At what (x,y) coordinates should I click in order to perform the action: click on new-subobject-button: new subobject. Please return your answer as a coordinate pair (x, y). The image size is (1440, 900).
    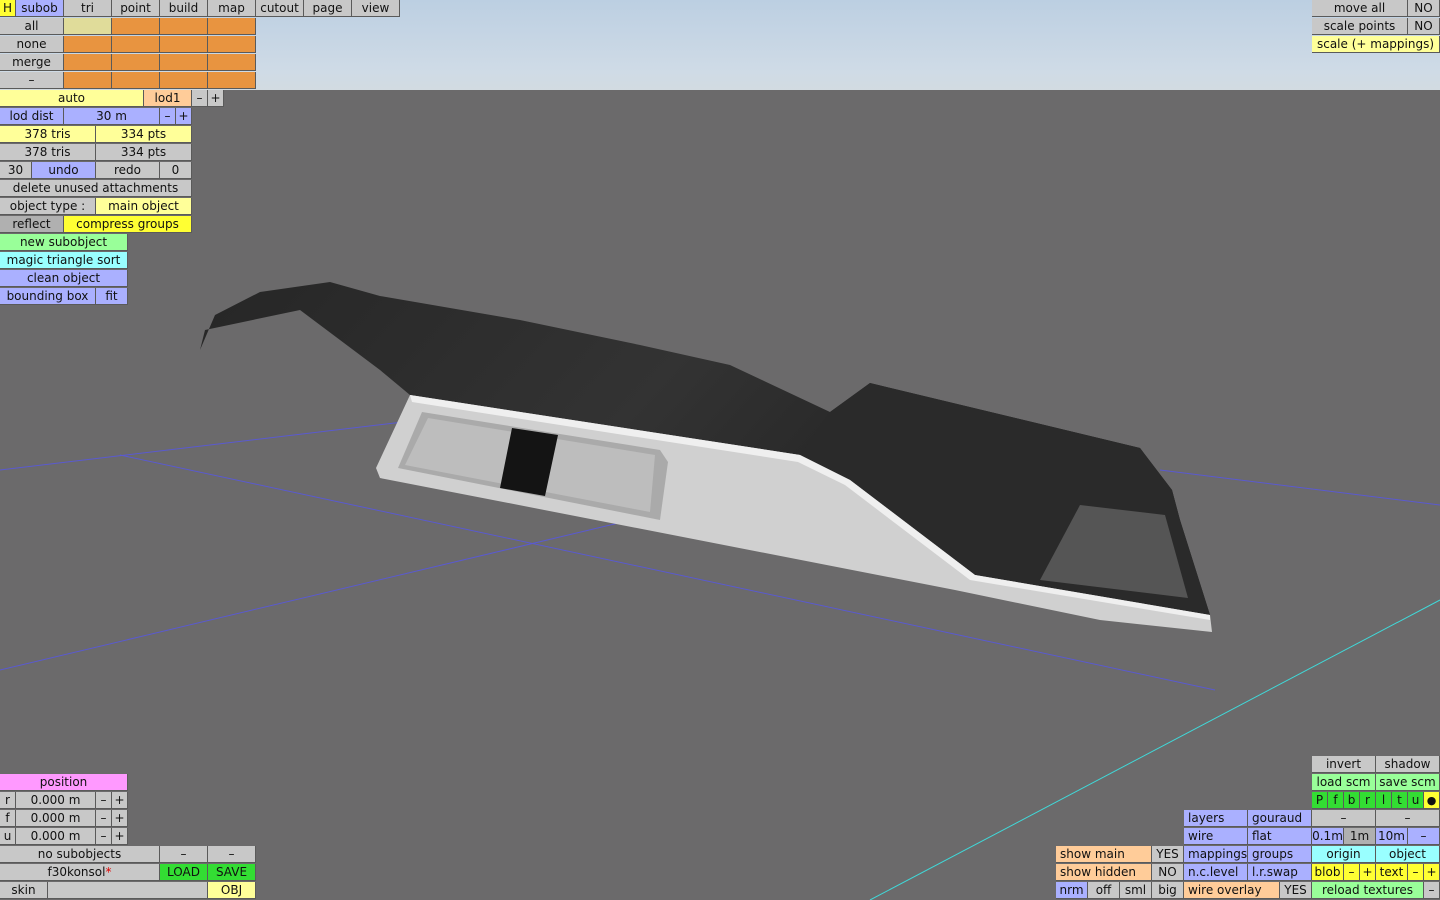
    Looking at the image, I should click on (64, 242).